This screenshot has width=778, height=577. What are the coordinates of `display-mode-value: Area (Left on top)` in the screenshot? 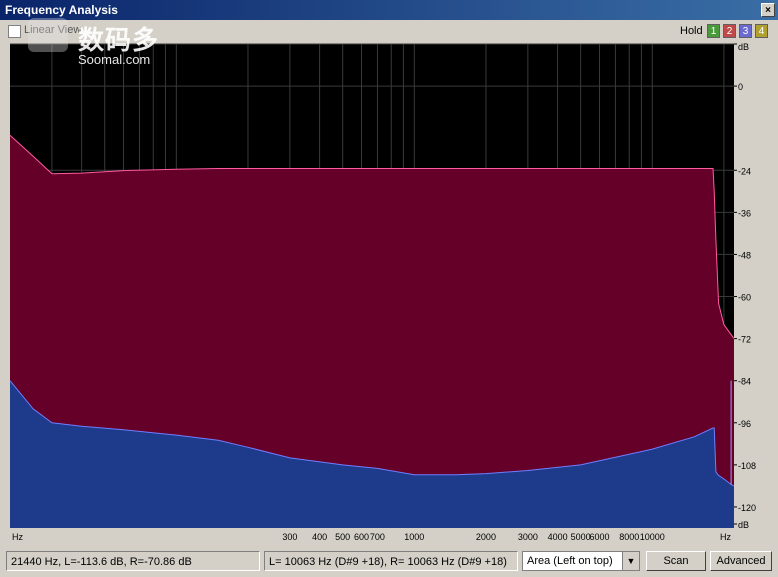 It's located at (570, 561).